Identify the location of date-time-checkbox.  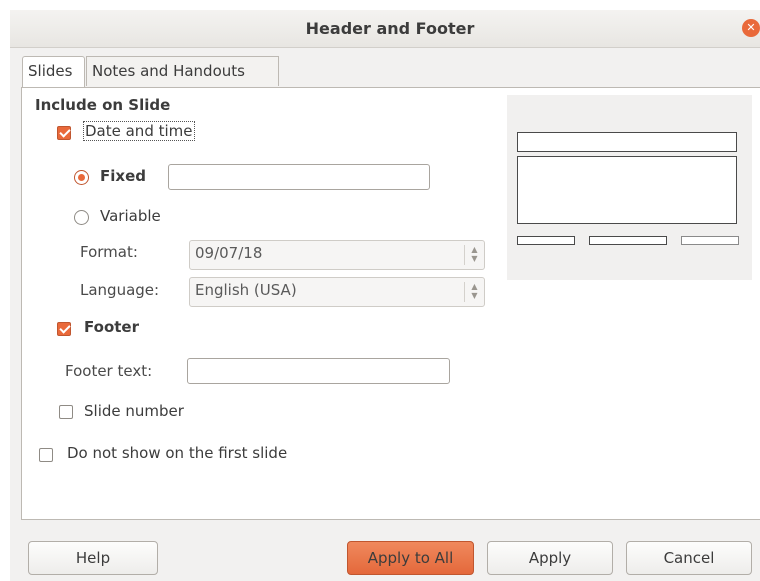
(64, 133).